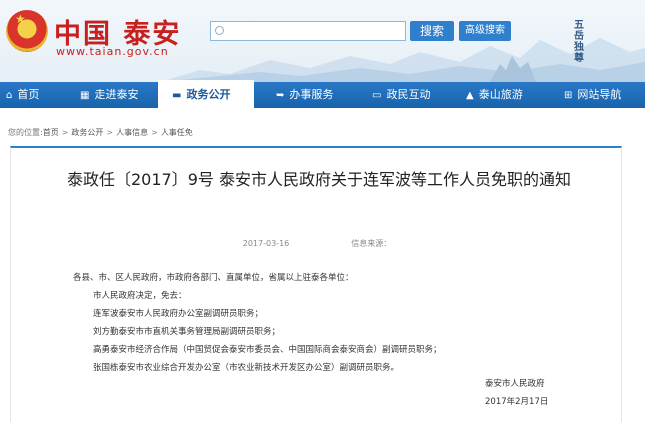  What do you see at coordinates (517, 402) in the screenshot?
I see `signature-date: 2017年2月17日` at bounding box center [517, 402].